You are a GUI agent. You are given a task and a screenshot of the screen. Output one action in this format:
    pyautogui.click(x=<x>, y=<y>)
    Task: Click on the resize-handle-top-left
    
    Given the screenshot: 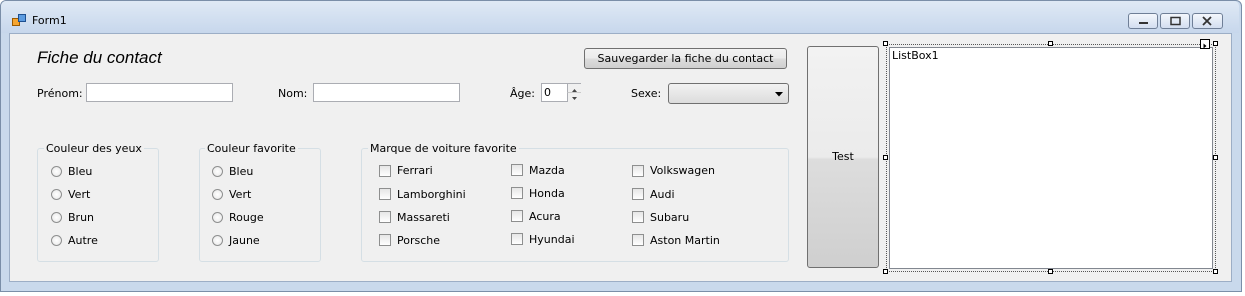 What is the action you would take?
    pyautogui.click(x=885, y=43)
    